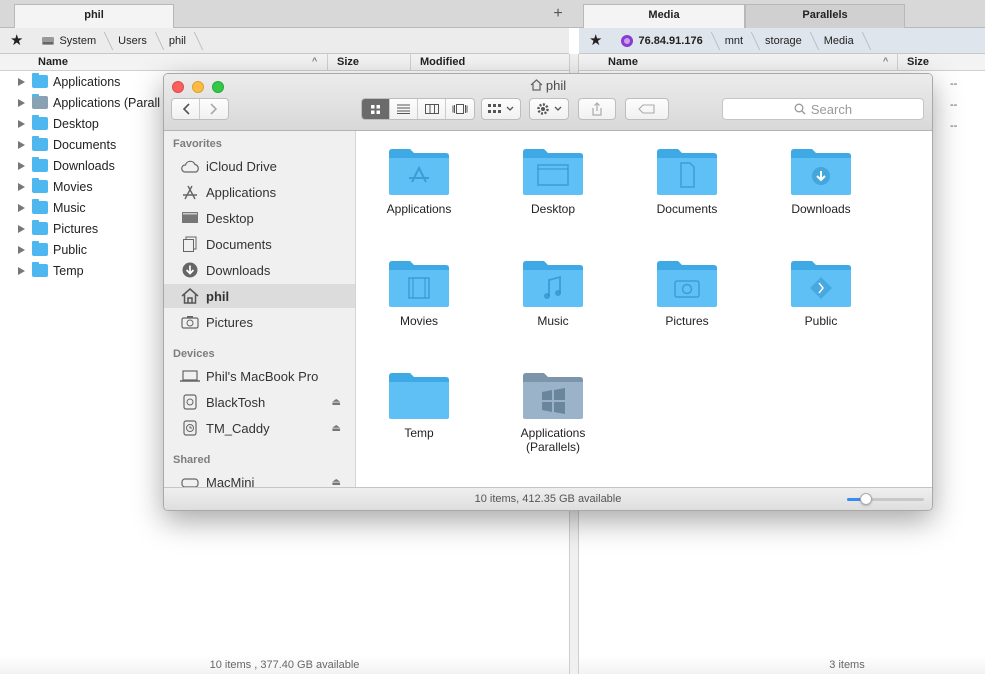 The height and width of the screenshot is (674, 985). I want to click on search-field: Search, so click(823, 109).